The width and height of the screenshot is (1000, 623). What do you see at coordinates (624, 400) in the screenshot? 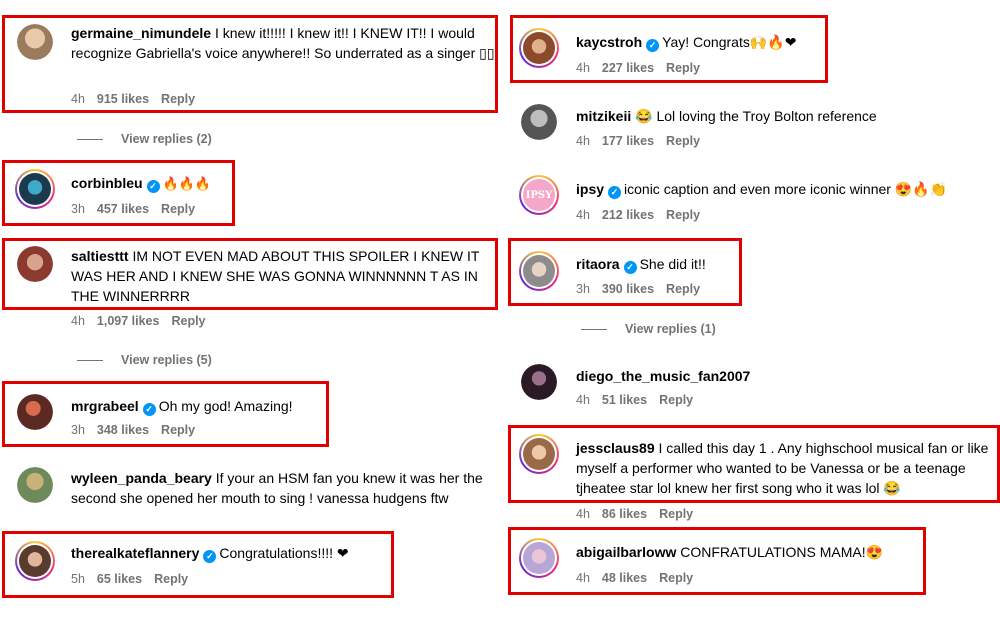
I see `likes-count: 51 likes` at bounding box center [624, 400].